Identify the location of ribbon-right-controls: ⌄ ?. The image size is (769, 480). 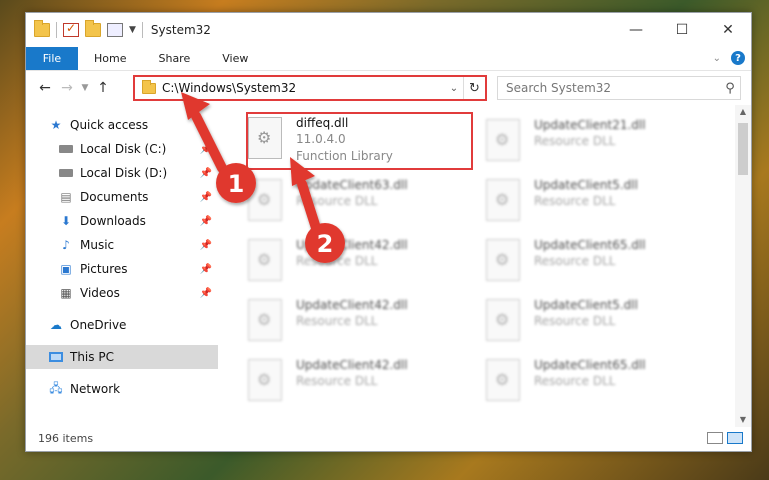
(729, 58).